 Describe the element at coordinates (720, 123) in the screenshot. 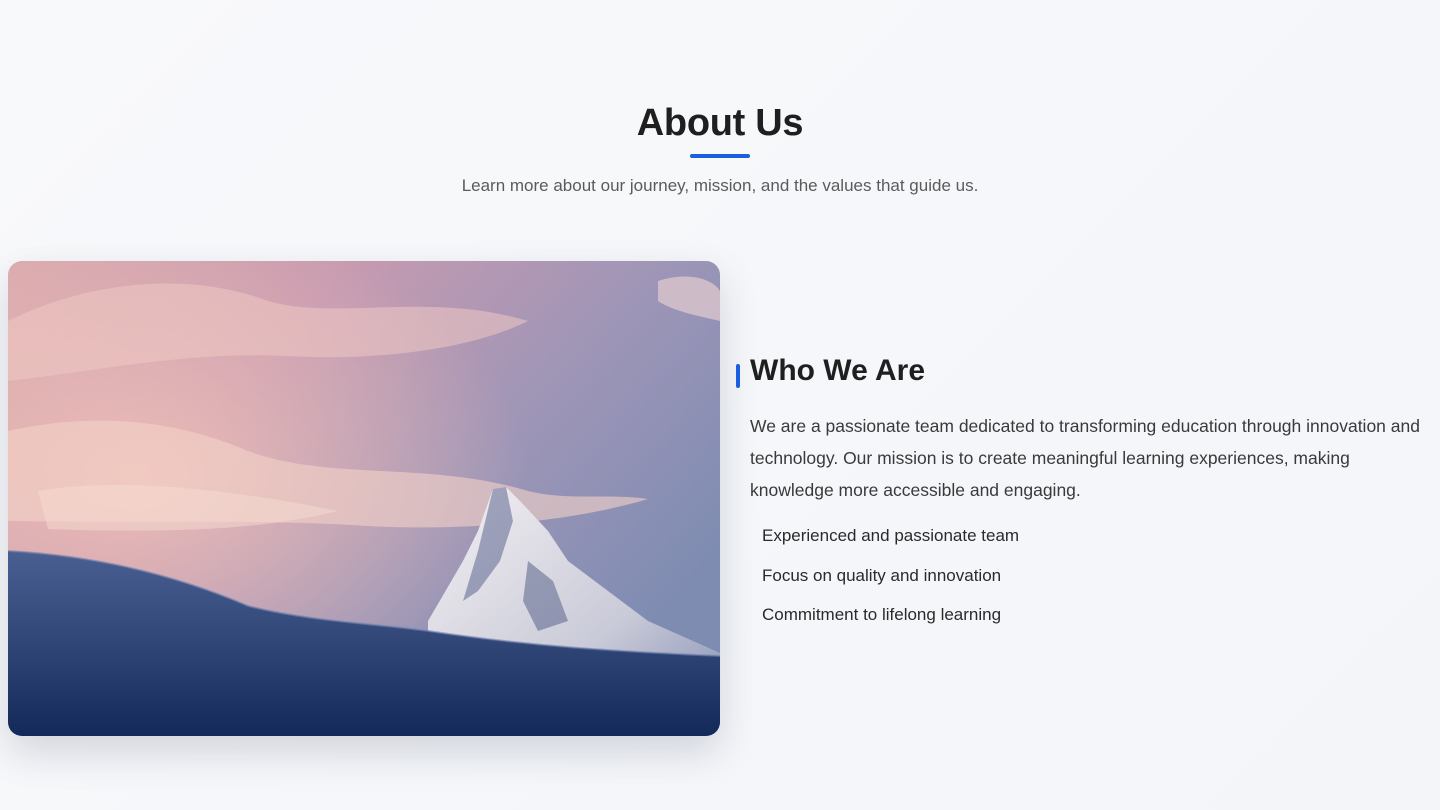

I see `page-title: About Us` at that location.